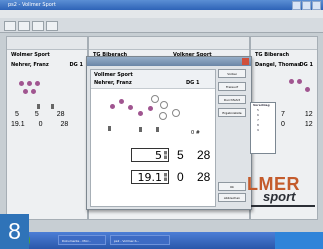 This screenshot has height=249, width=323. Describe the element at coordinates (169, 61) in the screenshot. I see `dialog-titlebar` at that location.